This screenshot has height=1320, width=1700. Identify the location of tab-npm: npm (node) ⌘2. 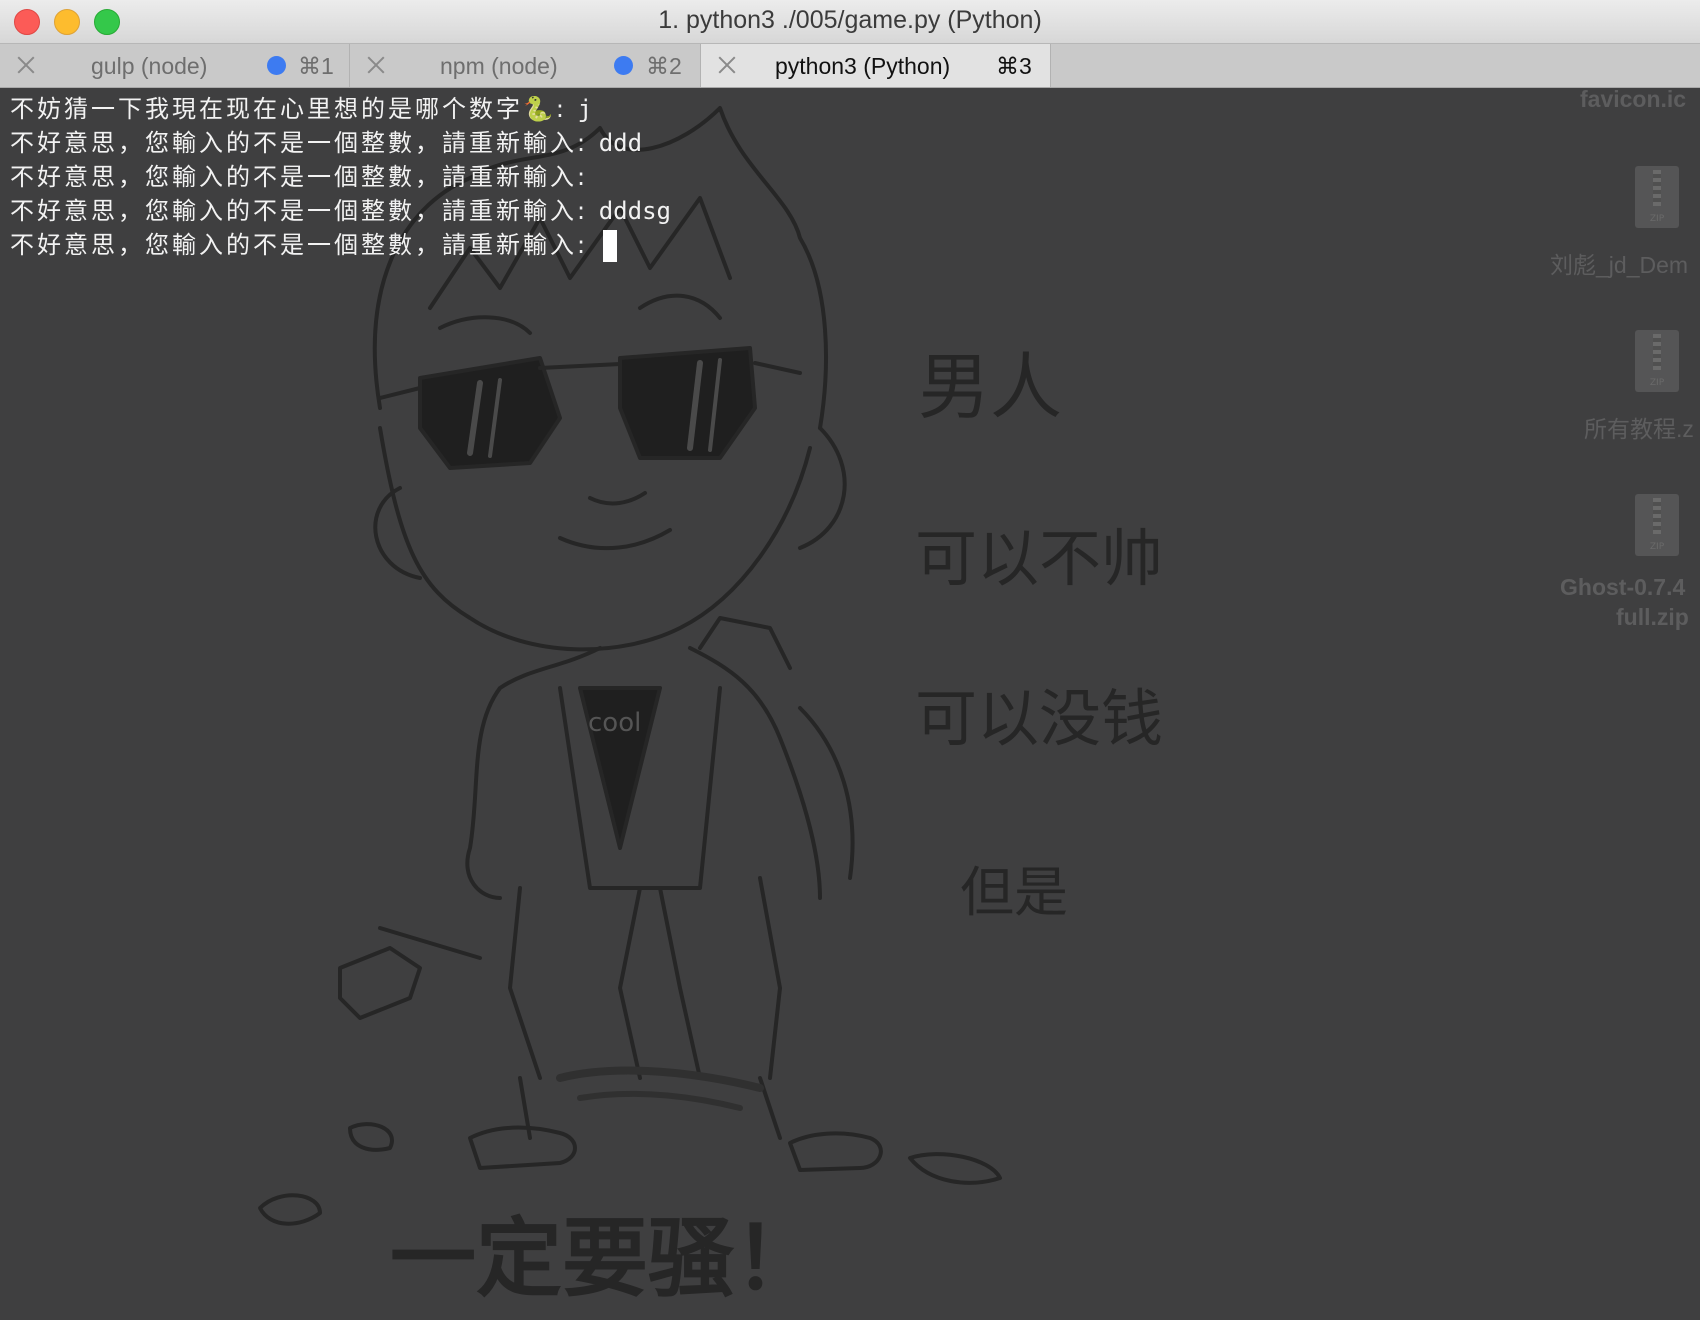
(525, 65).